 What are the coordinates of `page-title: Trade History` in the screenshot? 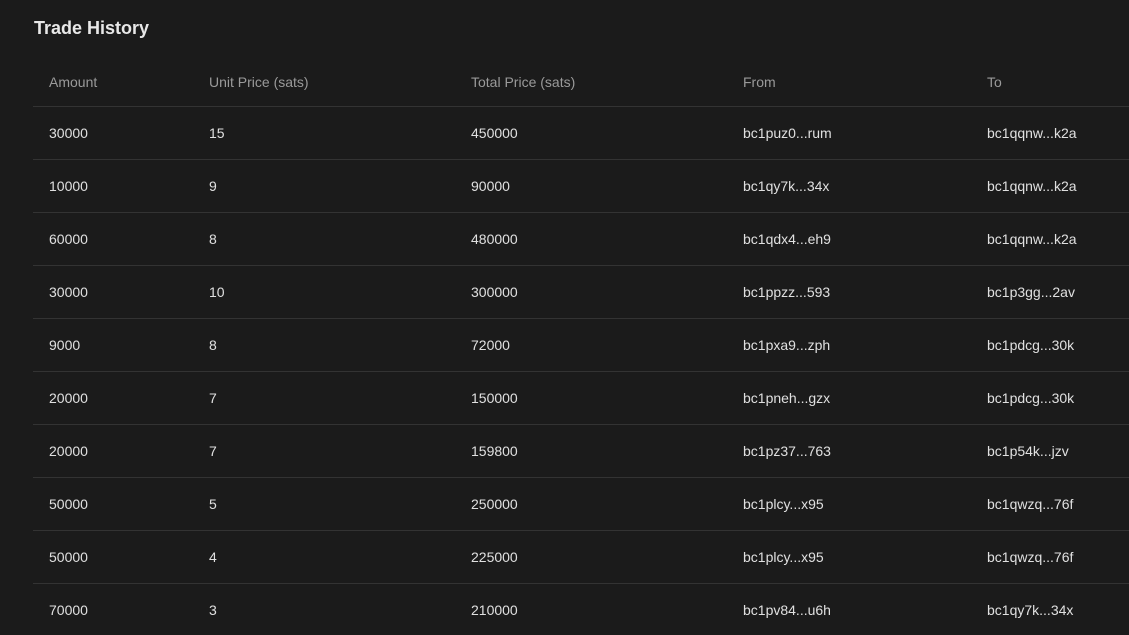 It's located at (92, 28).